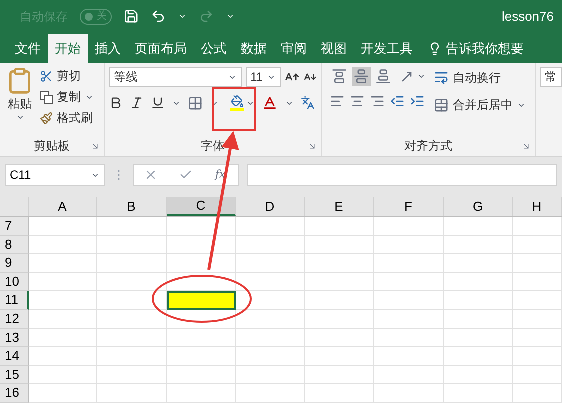 The width and height of the screenshot is (562, 411). I want to click on format-painter-button: 格式刷, so click(67, 118).